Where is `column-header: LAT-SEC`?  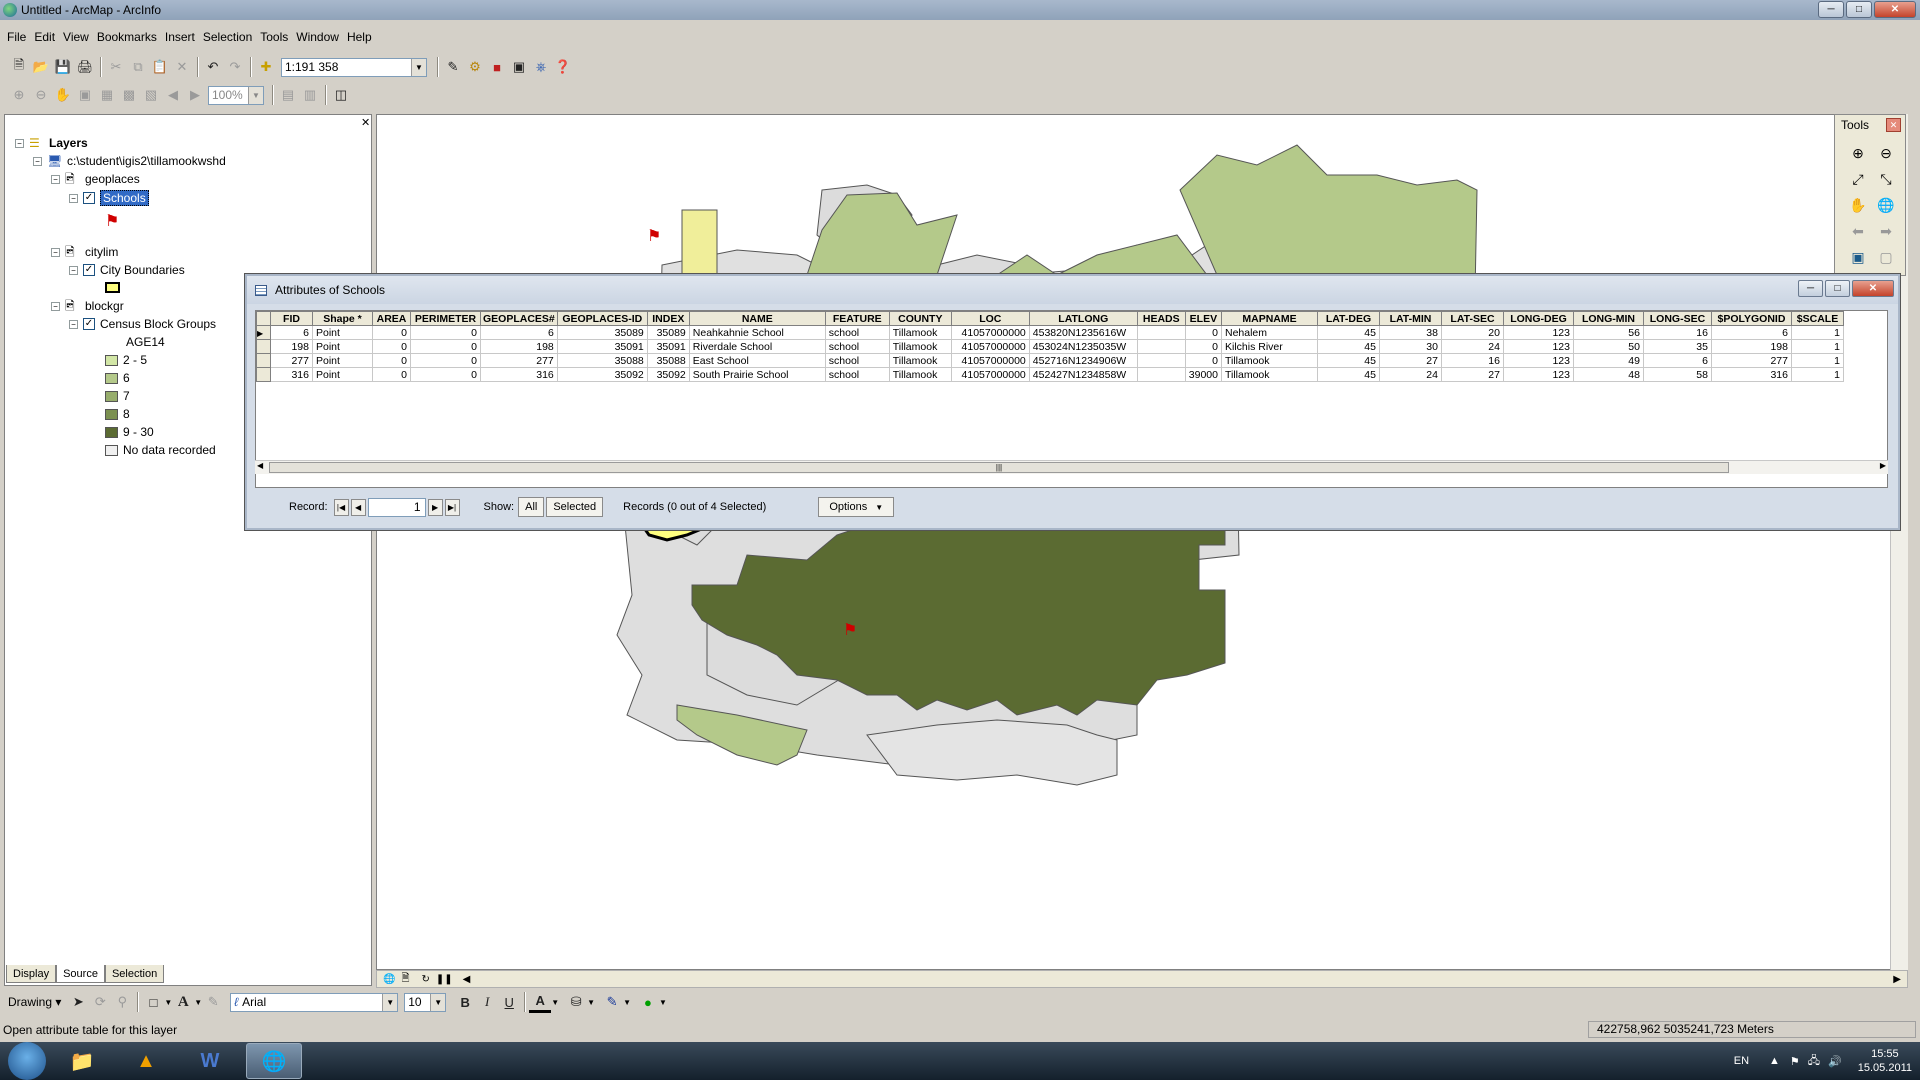 column-header: LAT-SEC is located at coordinates (1472, 318).